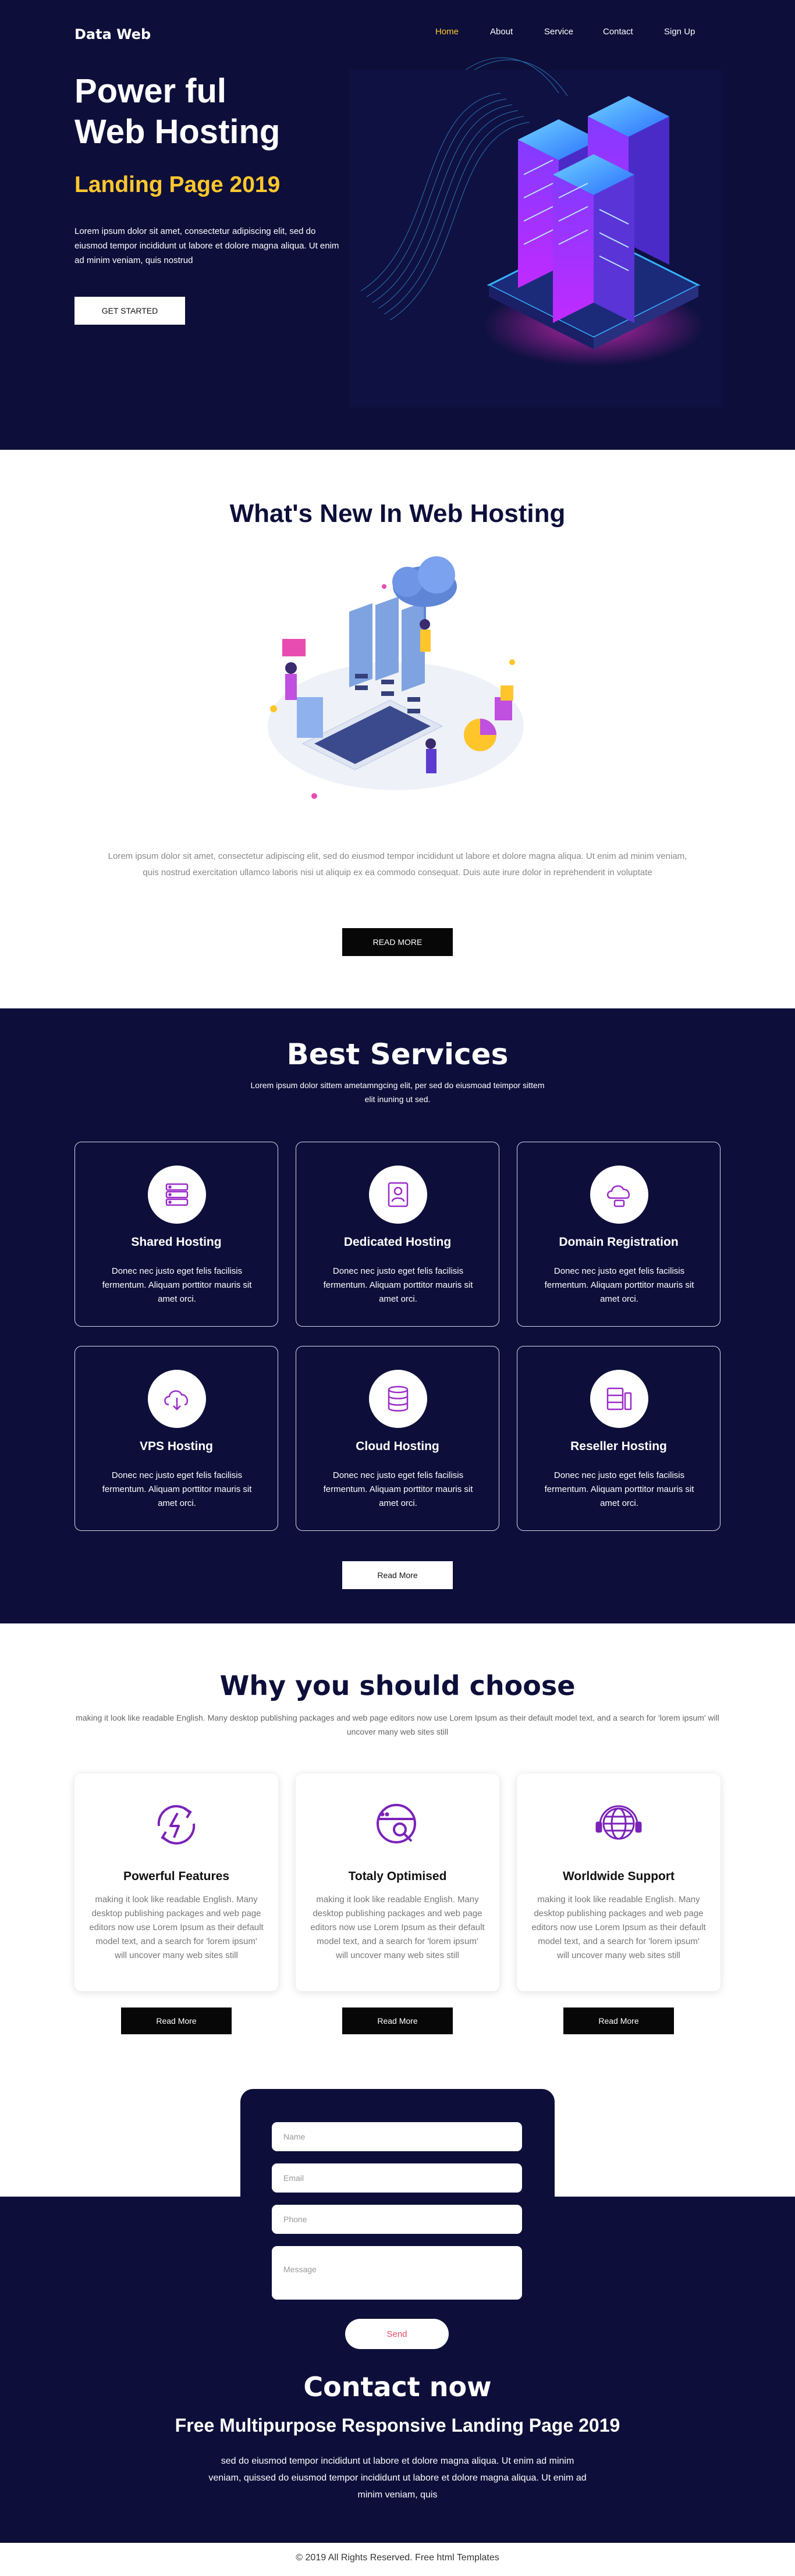  Describe the element at coordinates (397, 942) in the screenshot. I see `read-more-button: READ MORE` at that location.